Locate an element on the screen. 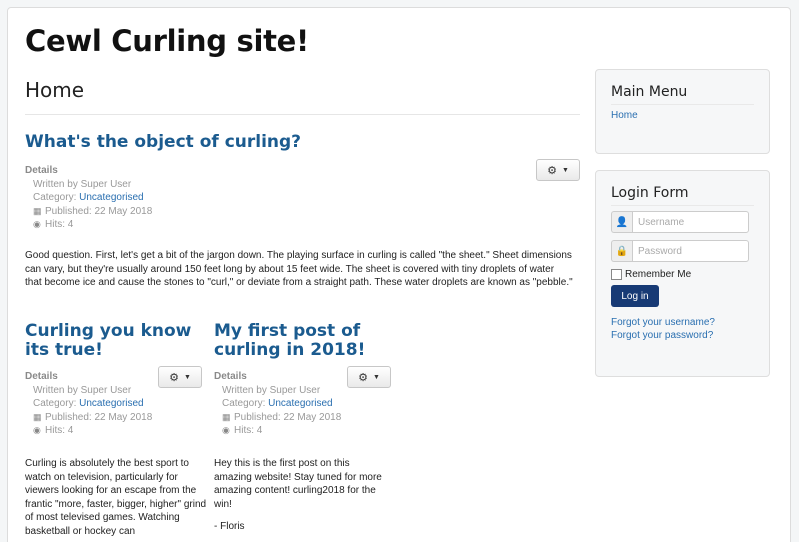  article-signature: - Floris is located at coordinates (229, 526).